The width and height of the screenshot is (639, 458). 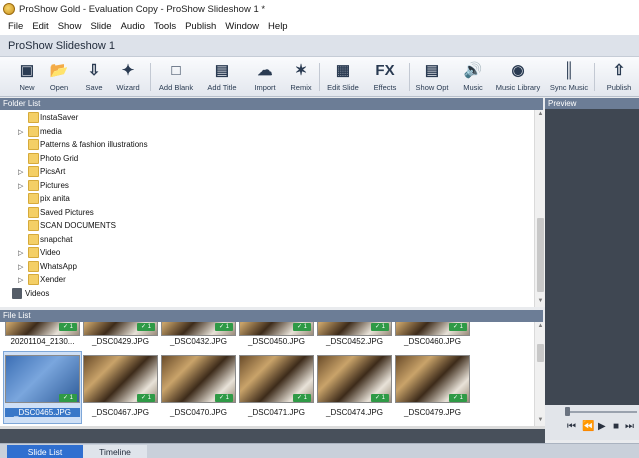 I want to click on music-library-icon: ◉, so click(x=518, y=70).